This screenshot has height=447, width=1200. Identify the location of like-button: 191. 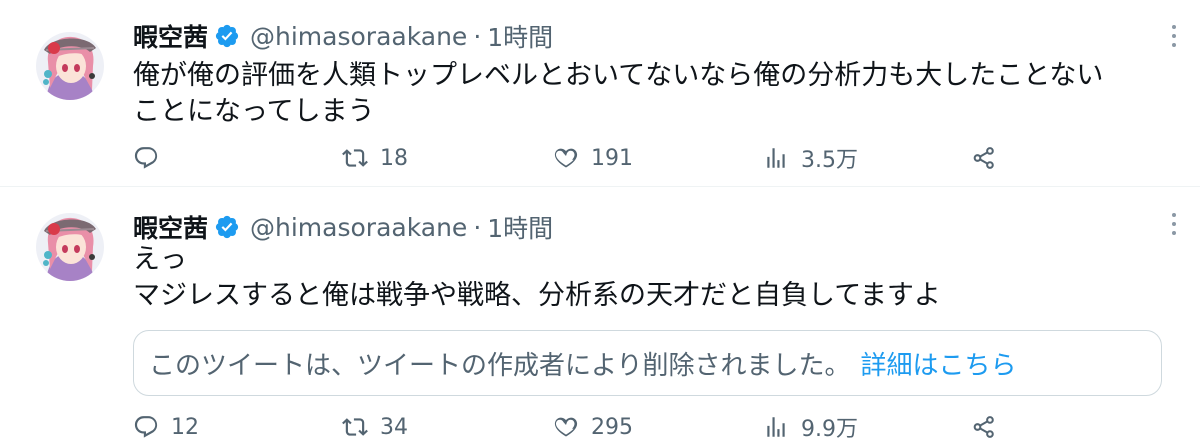
(593, 158).